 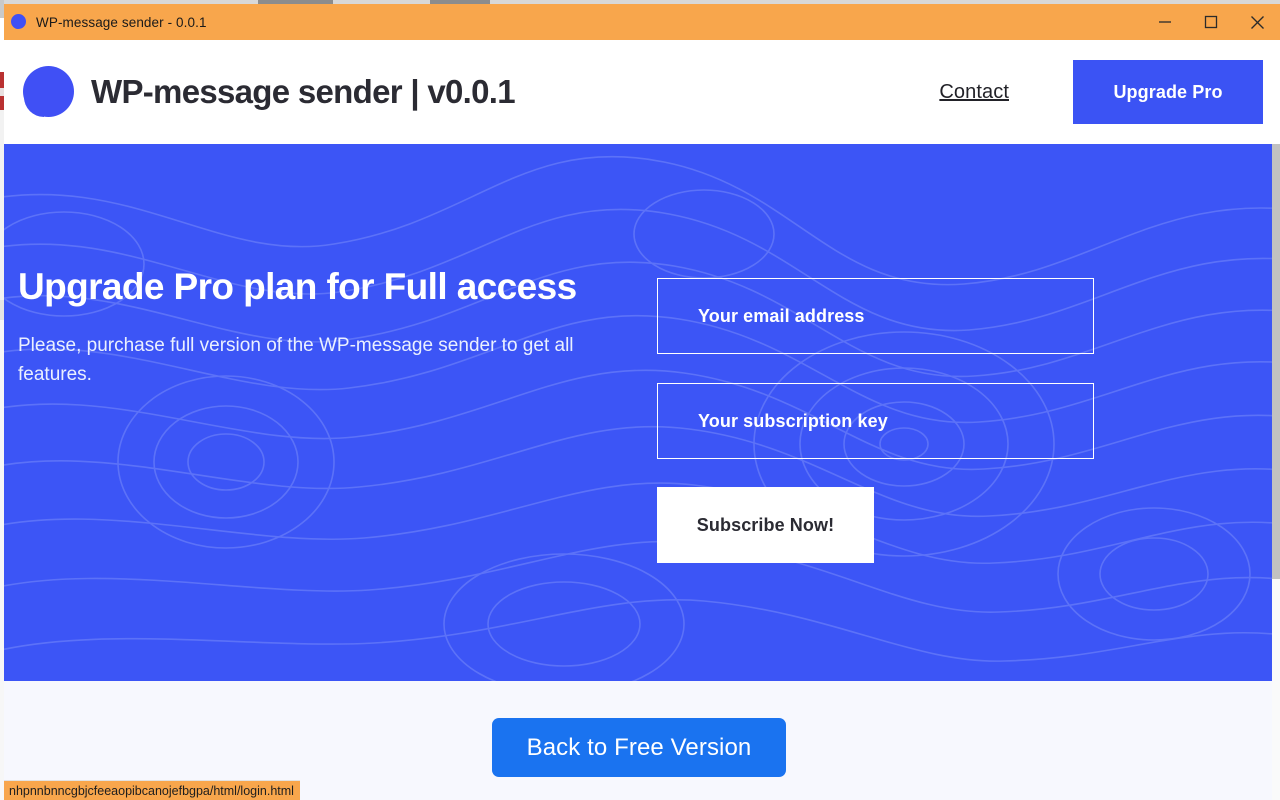 I want to click on page-title: WP-message sender | v0.0.1, so click(x=303, y=91).